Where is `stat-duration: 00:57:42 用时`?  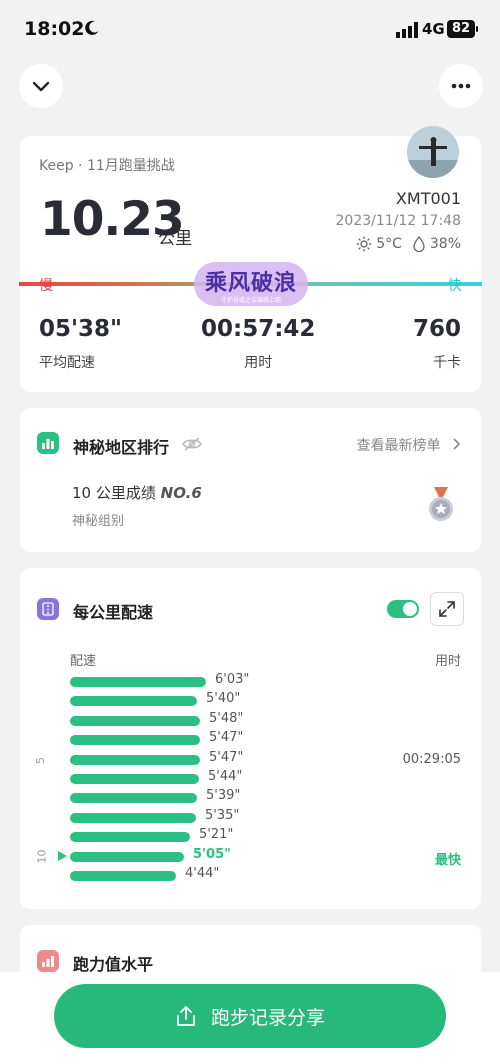 stat-duration: 00:57:42 用时 is located at coordinates (258, 344).